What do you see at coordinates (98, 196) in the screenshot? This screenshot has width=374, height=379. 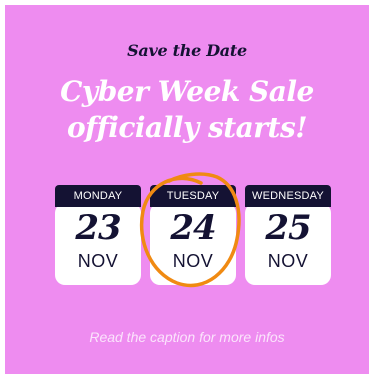 I see `day-label: MONDAY` at bounding box center [98, 196].